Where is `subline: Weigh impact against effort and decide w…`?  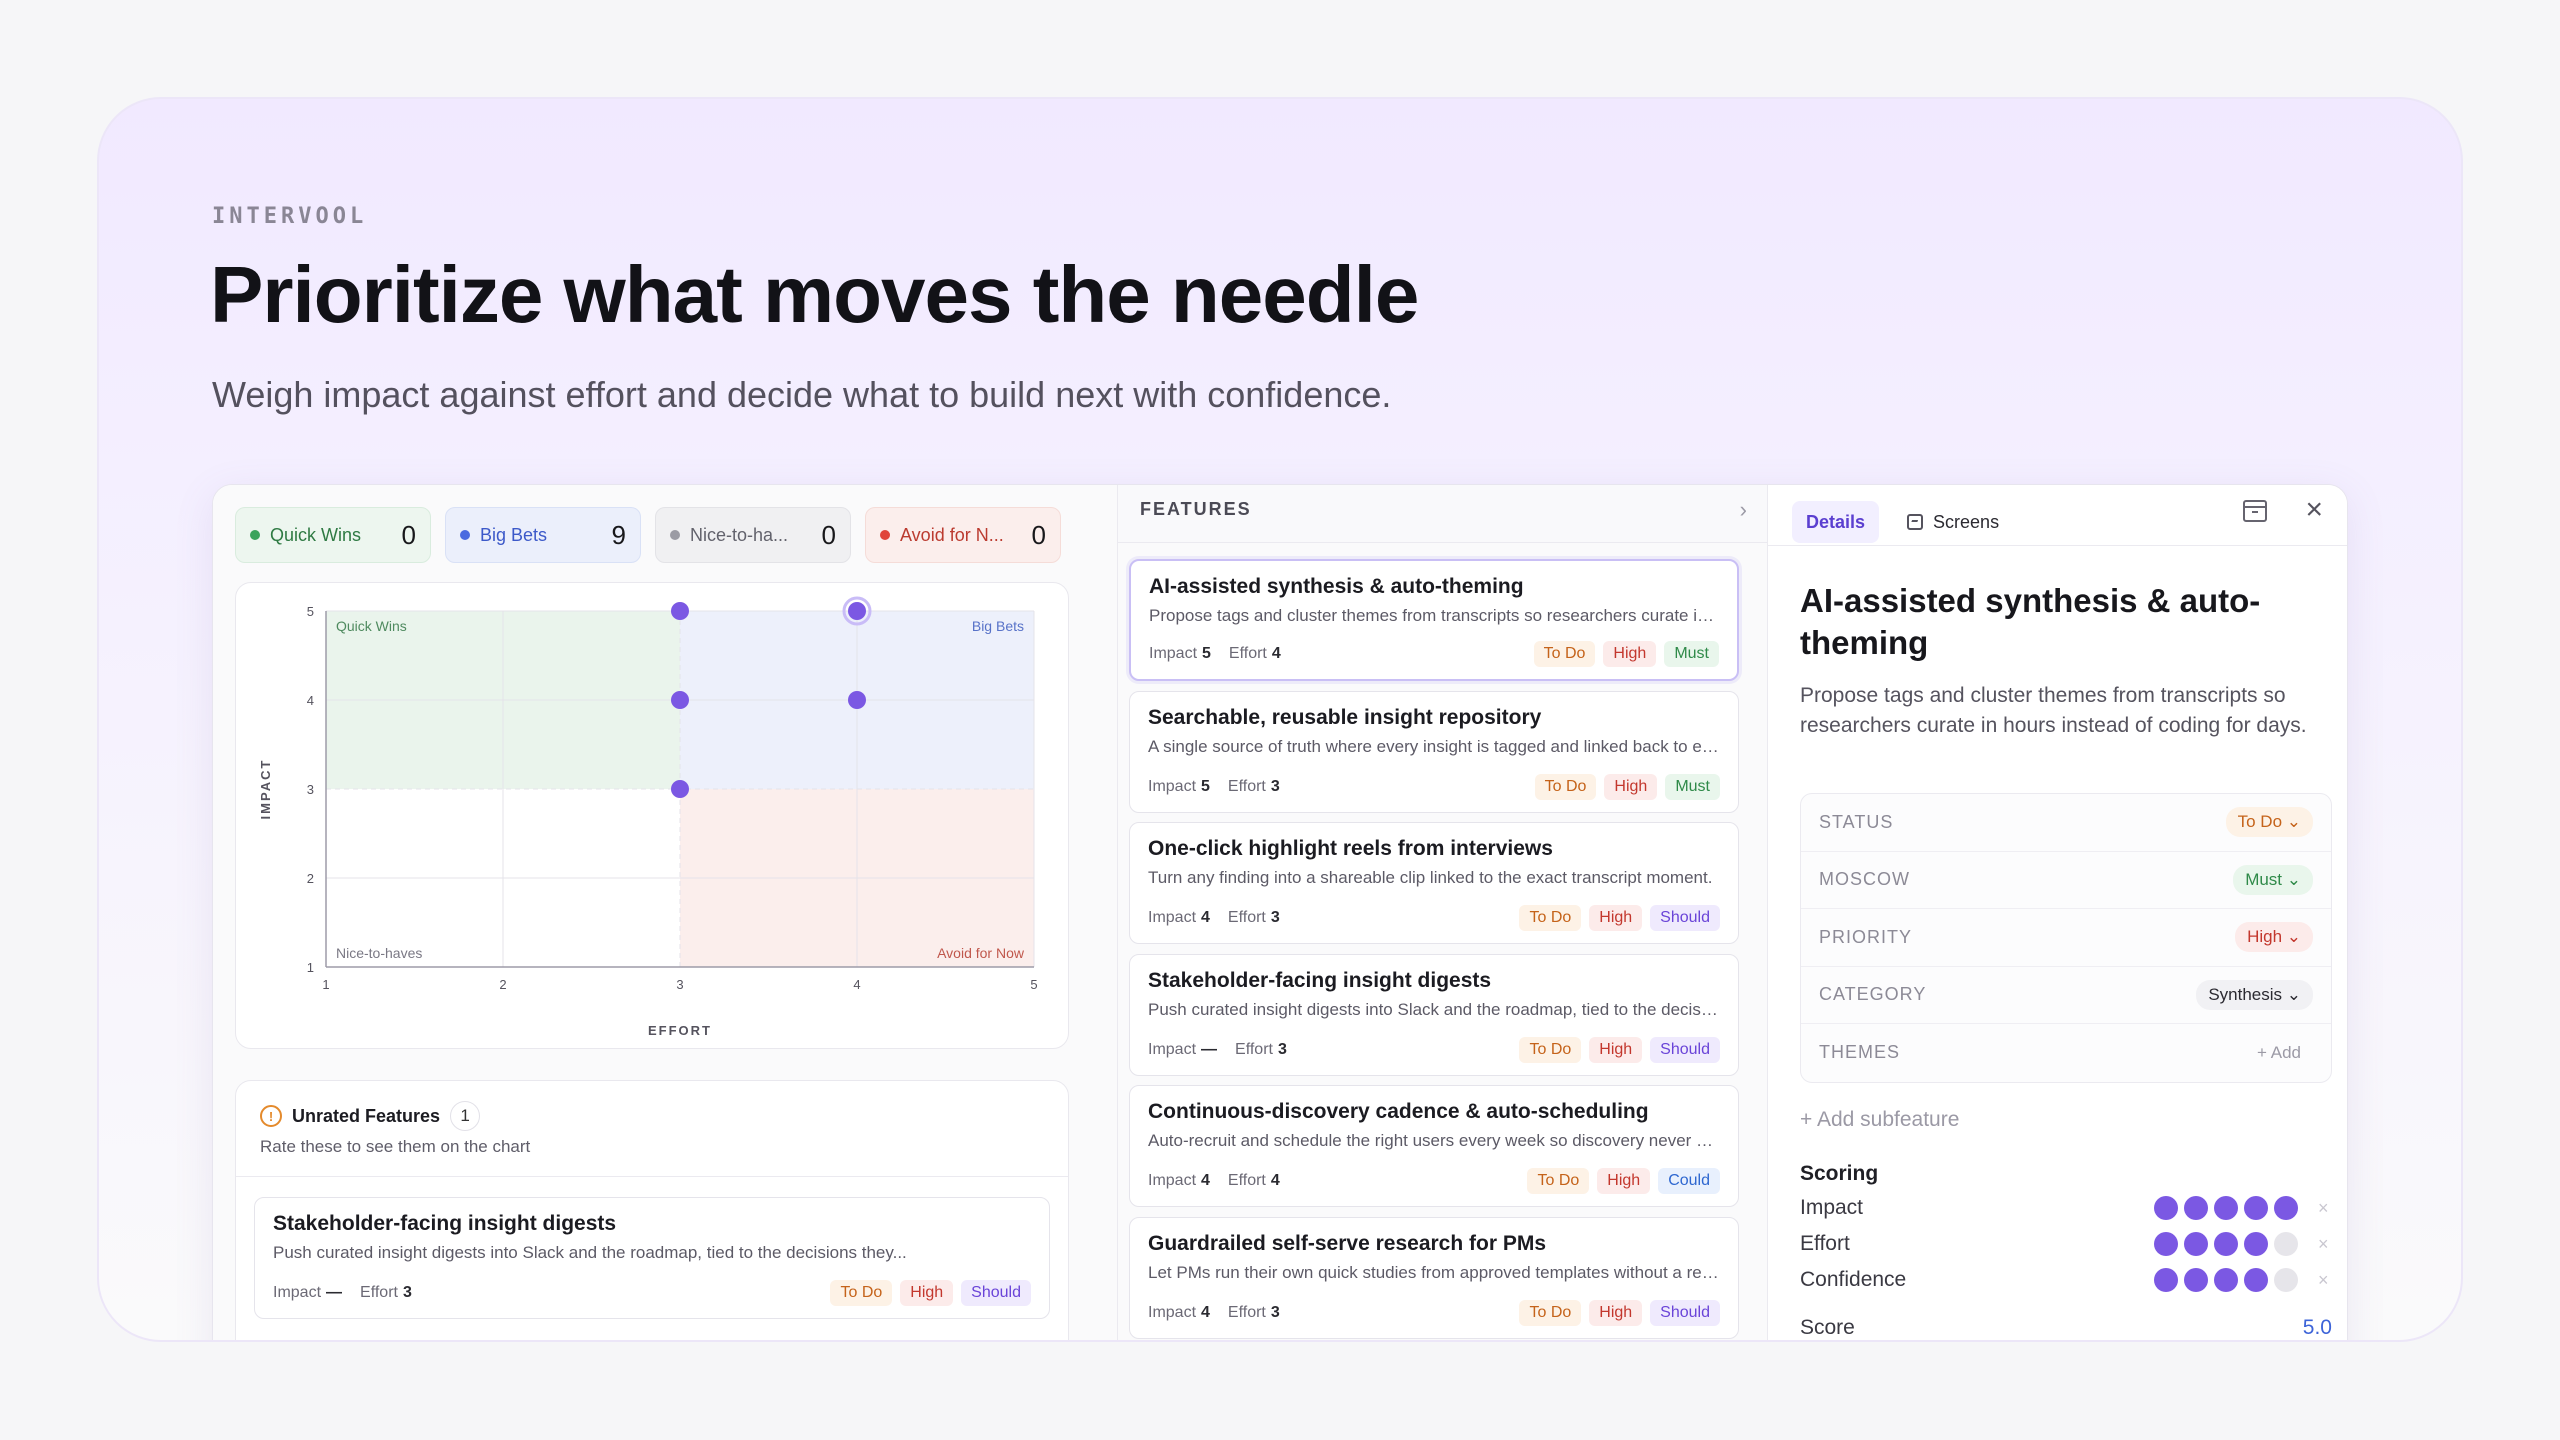
subline: Weigh impact against effort and decide w… is located at coordinates (802, 394).